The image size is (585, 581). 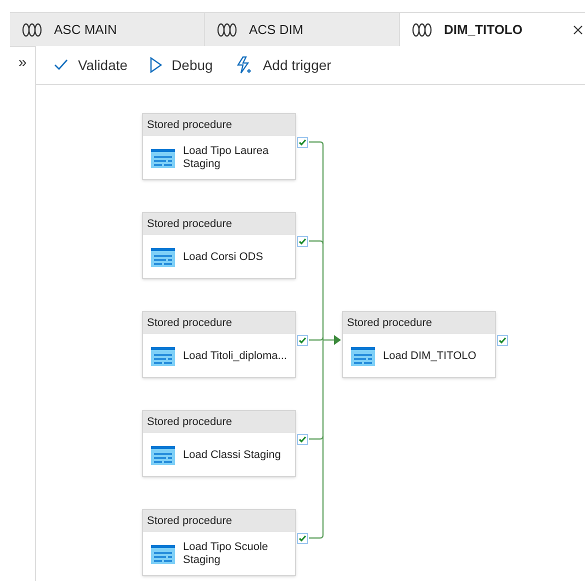 What do you see at coordinates (61, 65) in the screenshot?
I see `checkmark-icon` at bounding box center [61, 65].